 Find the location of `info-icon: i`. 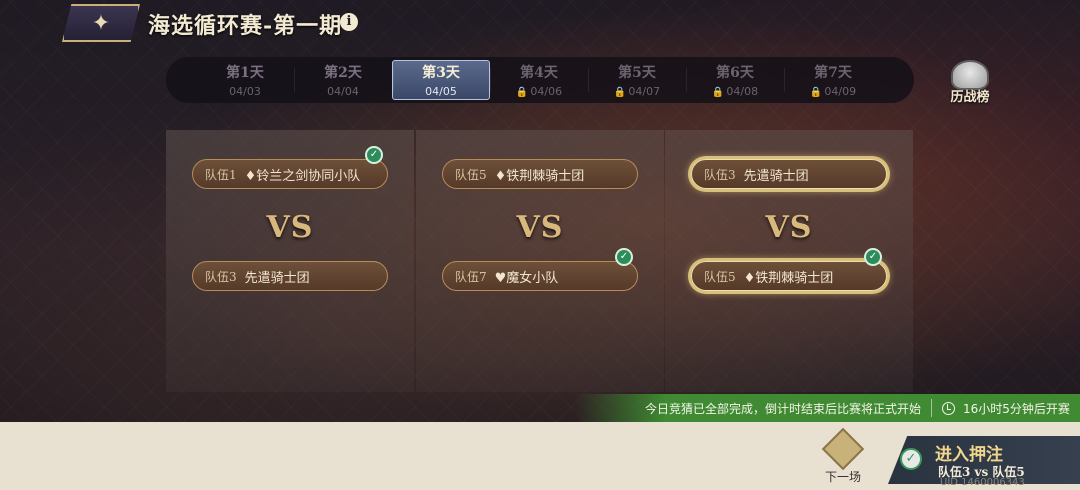

info-icon: i is located at coordinates (349, 22).